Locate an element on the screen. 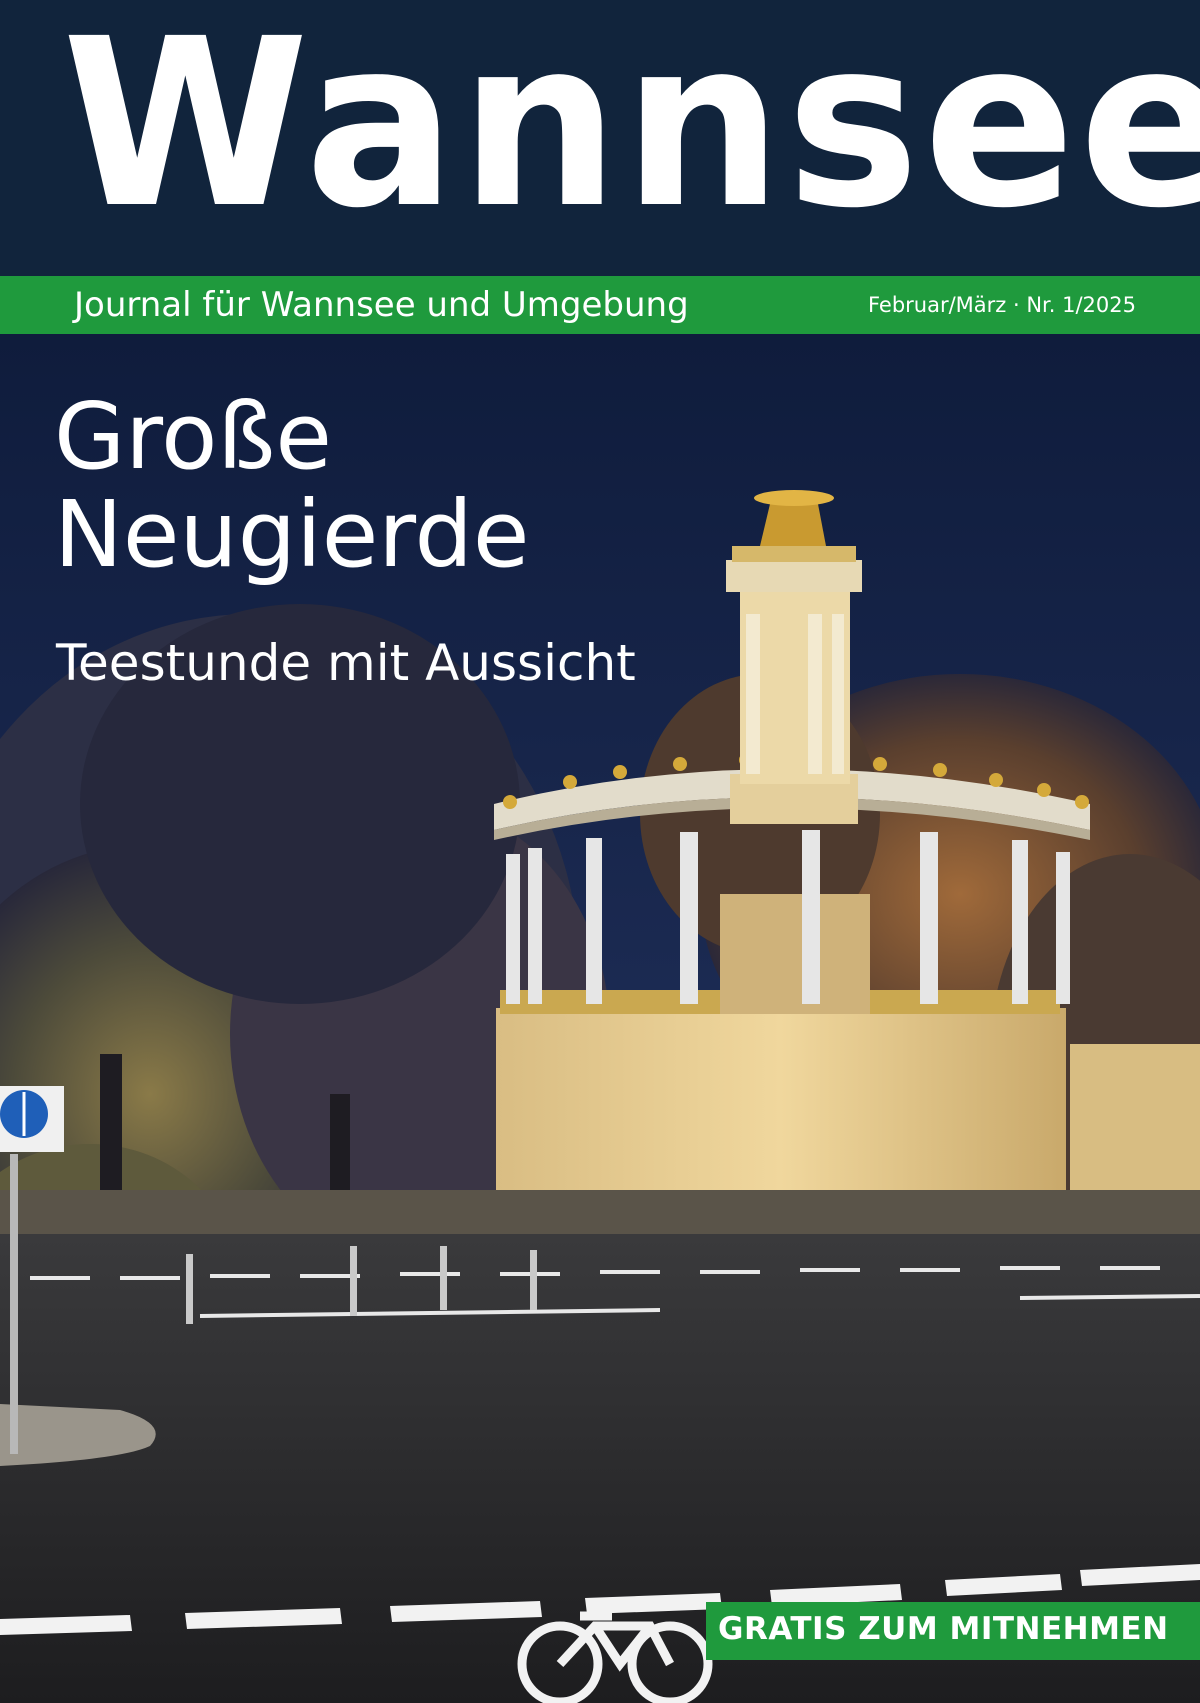 The height and width of the screenshot is (1703, 1200). free-copy-badge: GRATIS ZUM MITNEHMEN is located at coordinates (953, 1631).